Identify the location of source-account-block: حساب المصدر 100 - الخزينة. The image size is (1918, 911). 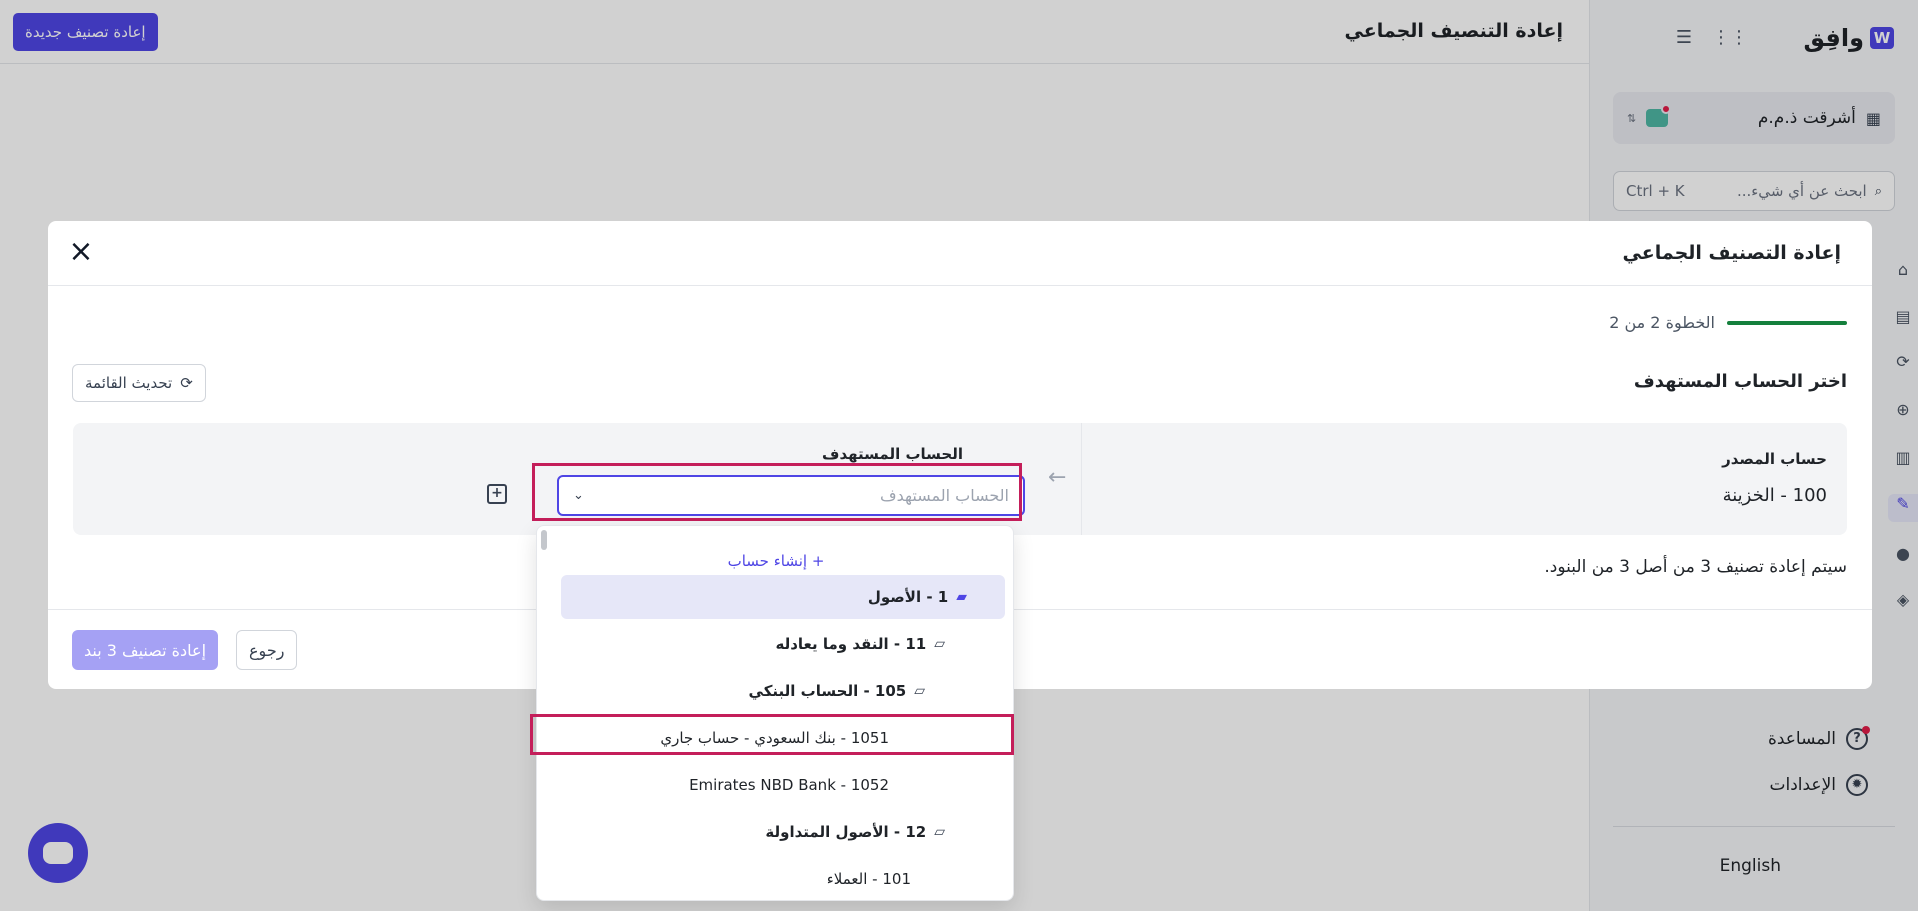
(1464, 479).